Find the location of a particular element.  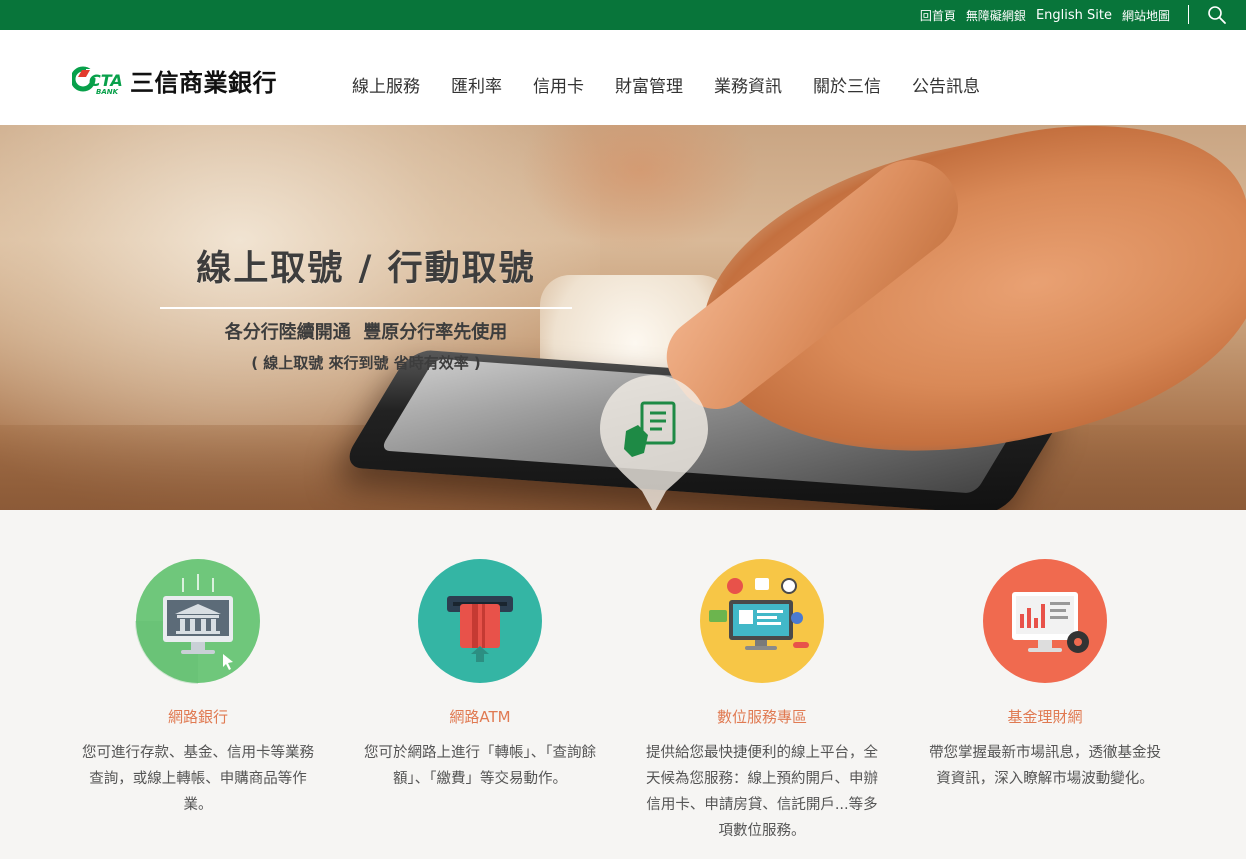

queue-ticket-pin-icon is located at coordinates (654, 442).